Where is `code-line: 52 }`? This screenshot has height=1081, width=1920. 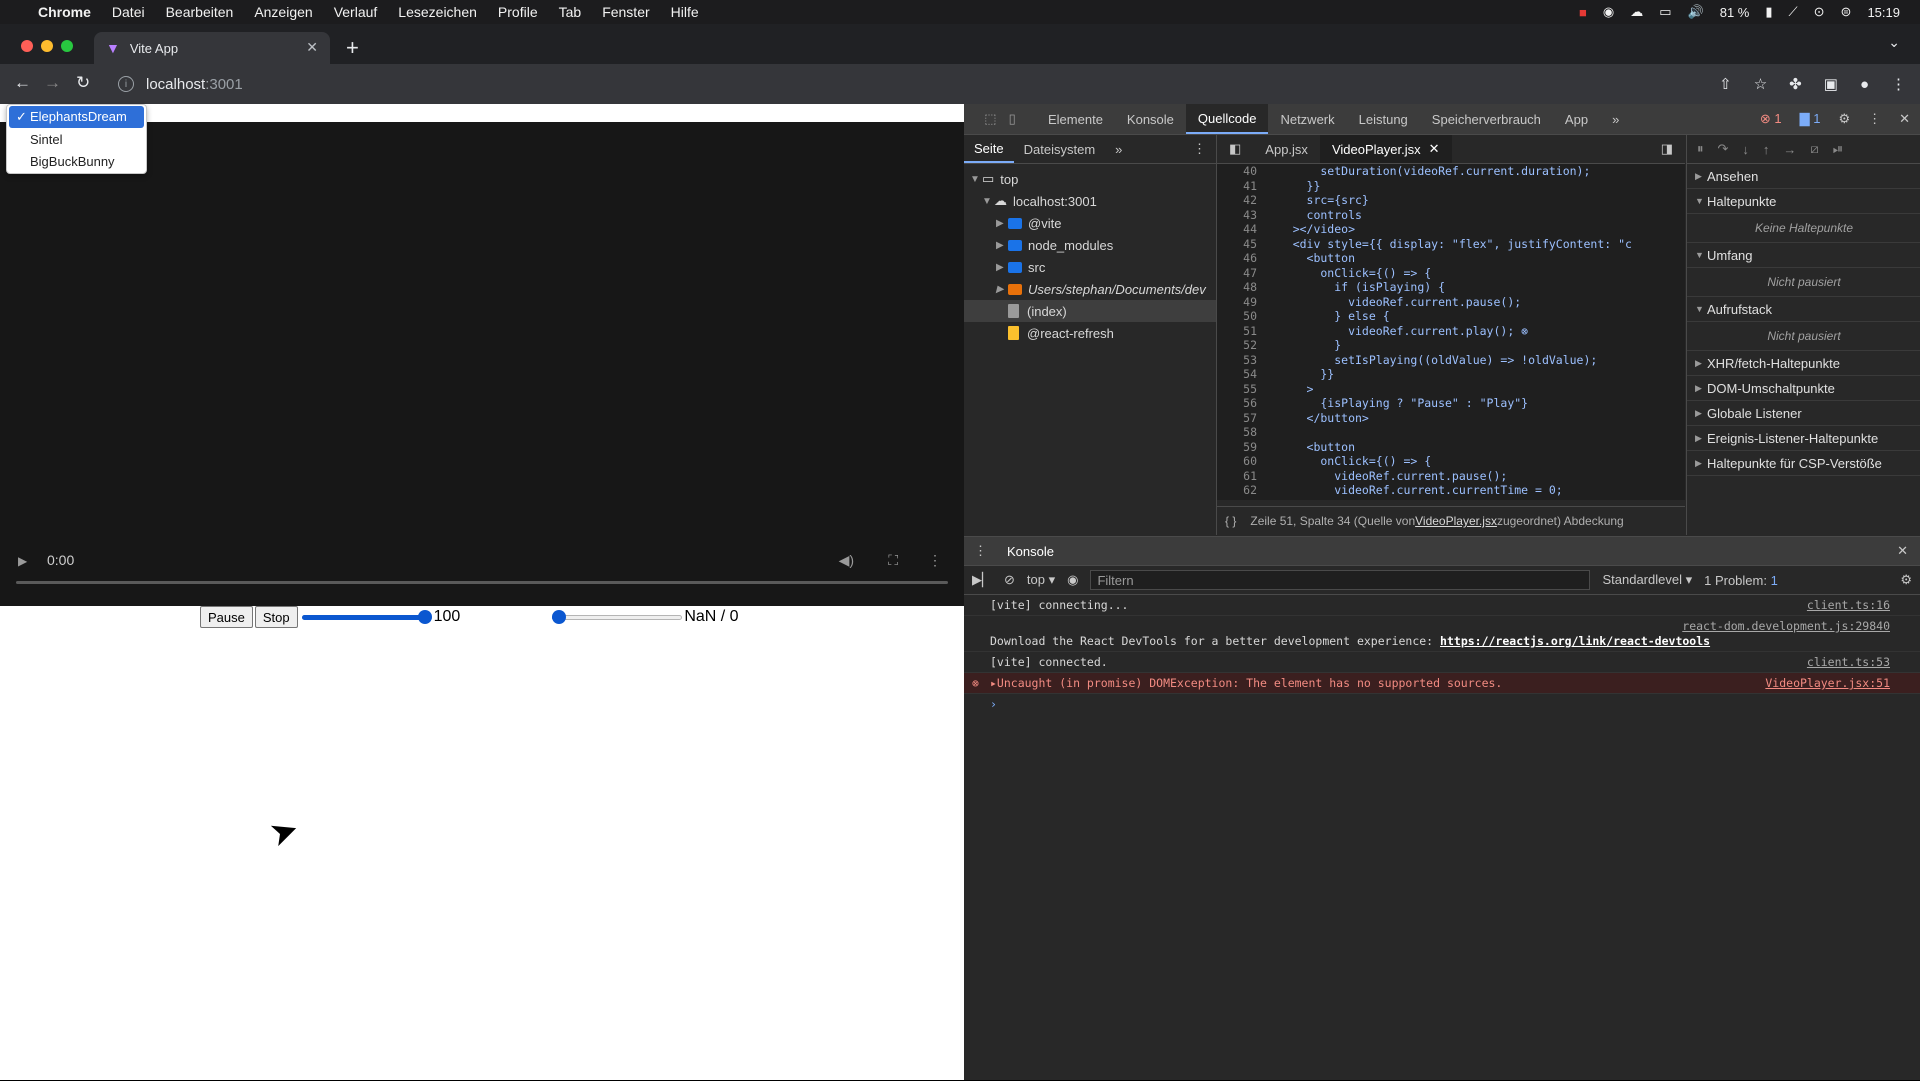
code-line: 52 } is located at coordinates (1451, 345).